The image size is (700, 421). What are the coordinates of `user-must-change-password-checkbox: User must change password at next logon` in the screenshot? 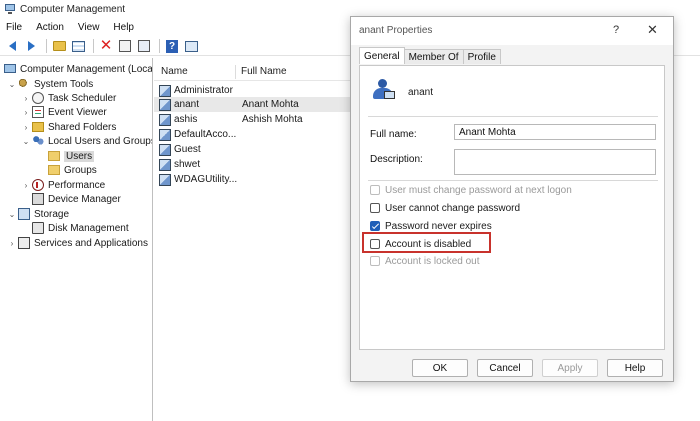 It's located at (471, 190).